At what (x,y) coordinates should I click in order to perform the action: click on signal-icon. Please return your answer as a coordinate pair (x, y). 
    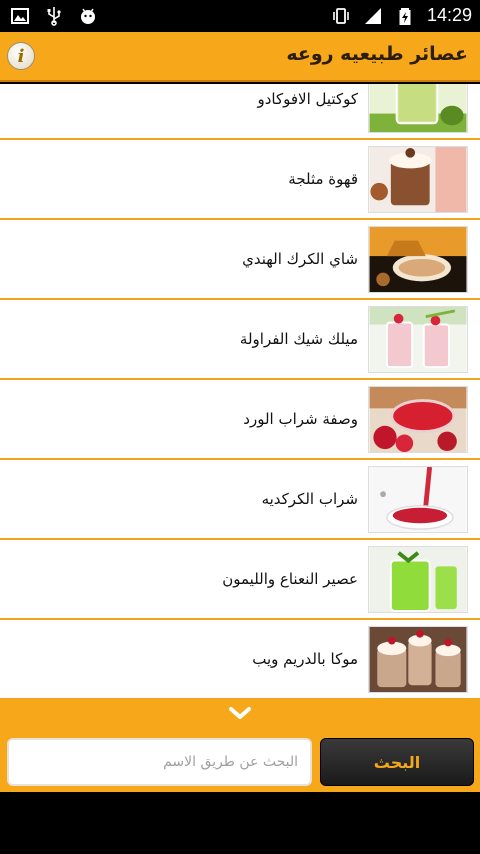
    Looking at the image, I should click on (373, 16).